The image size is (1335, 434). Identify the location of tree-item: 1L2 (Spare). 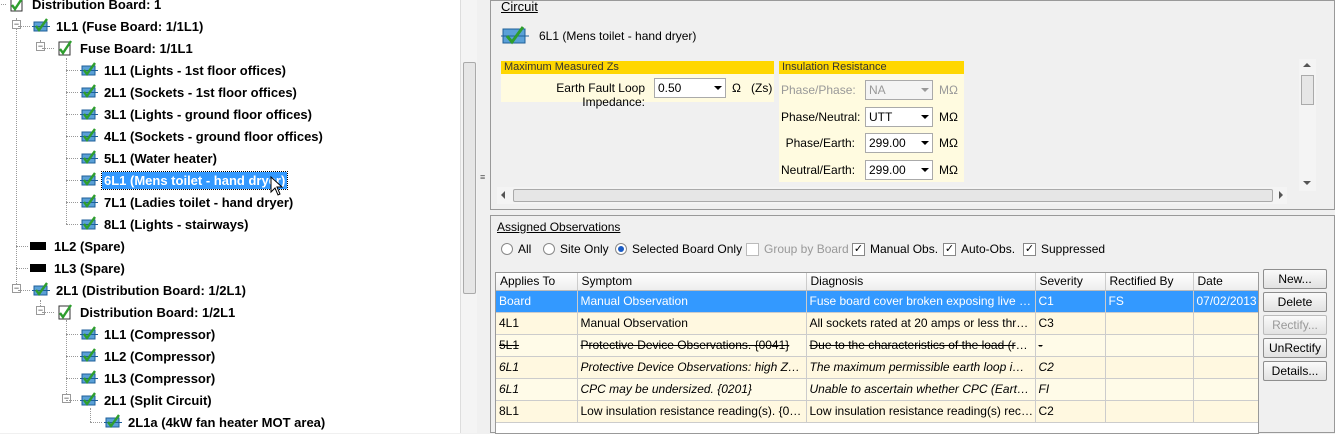
(78, 246).